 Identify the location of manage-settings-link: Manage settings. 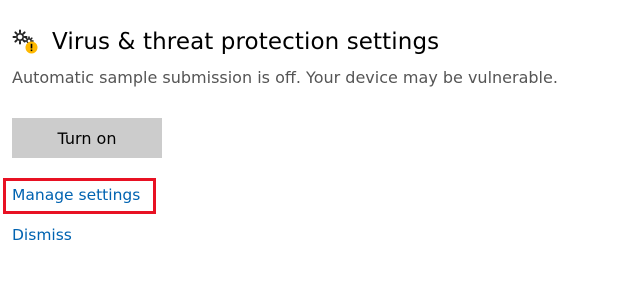
(76, 195).